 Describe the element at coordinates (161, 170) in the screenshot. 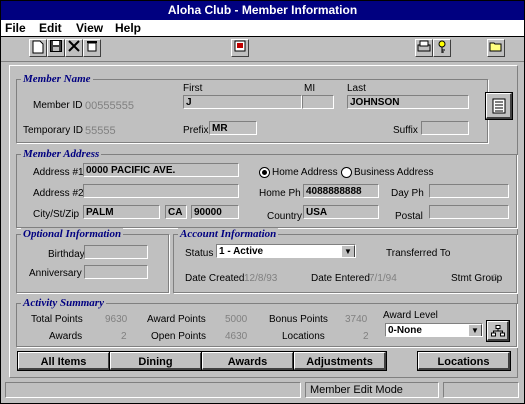

I see `address1-field: 0000 PACIFIC AVE.` at that location.